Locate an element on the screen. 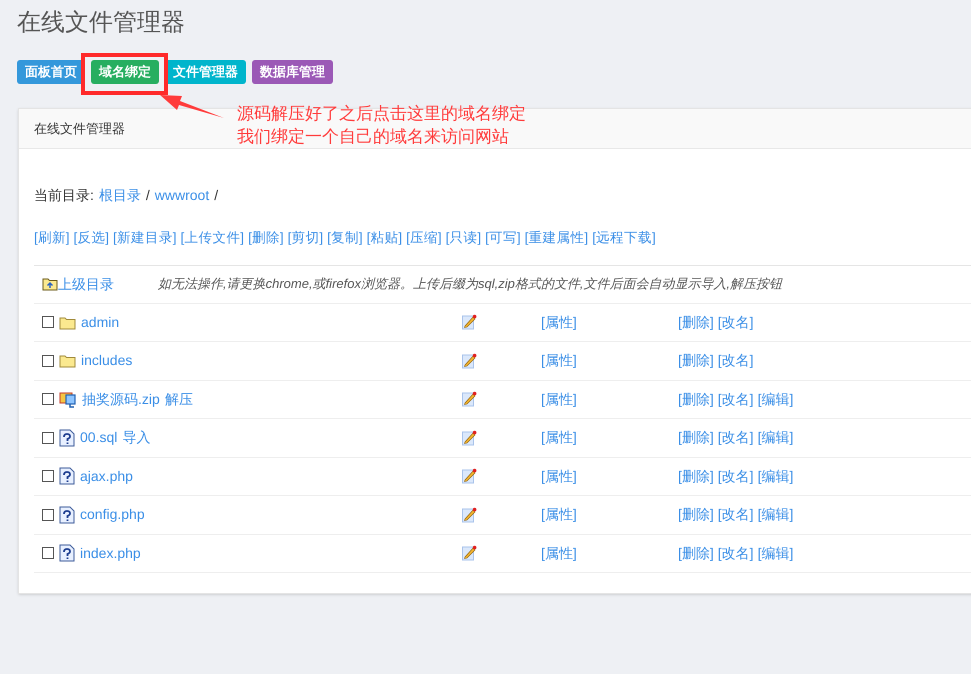 The width and height of the screenshot is (971, 674). folder-up-icon is located at coordinates (50, 284).